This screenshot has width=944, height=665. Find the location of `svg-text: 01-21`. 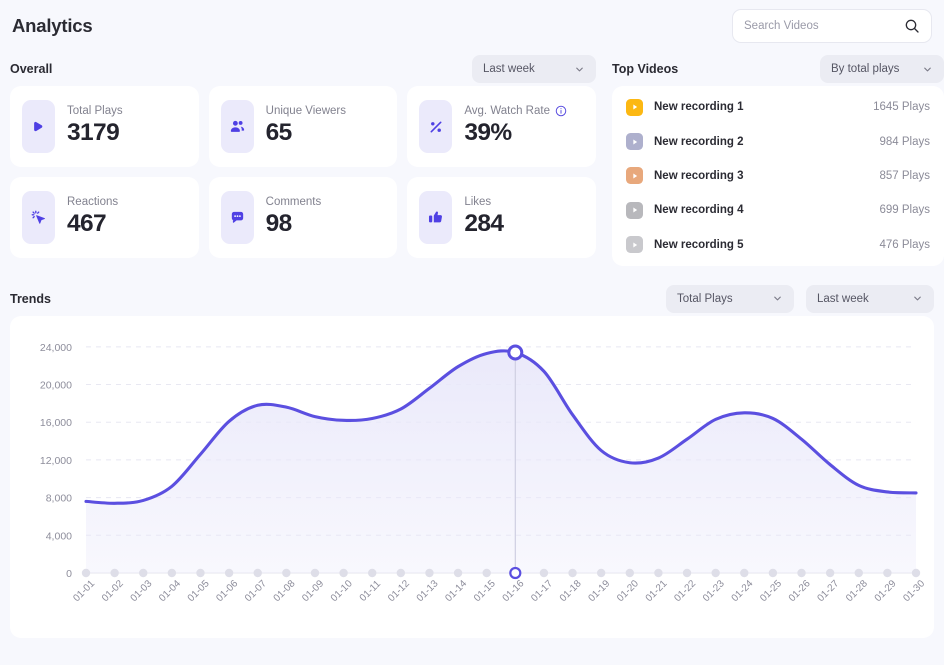

svg-text: 01-21 is located at coordinates (657, 591).